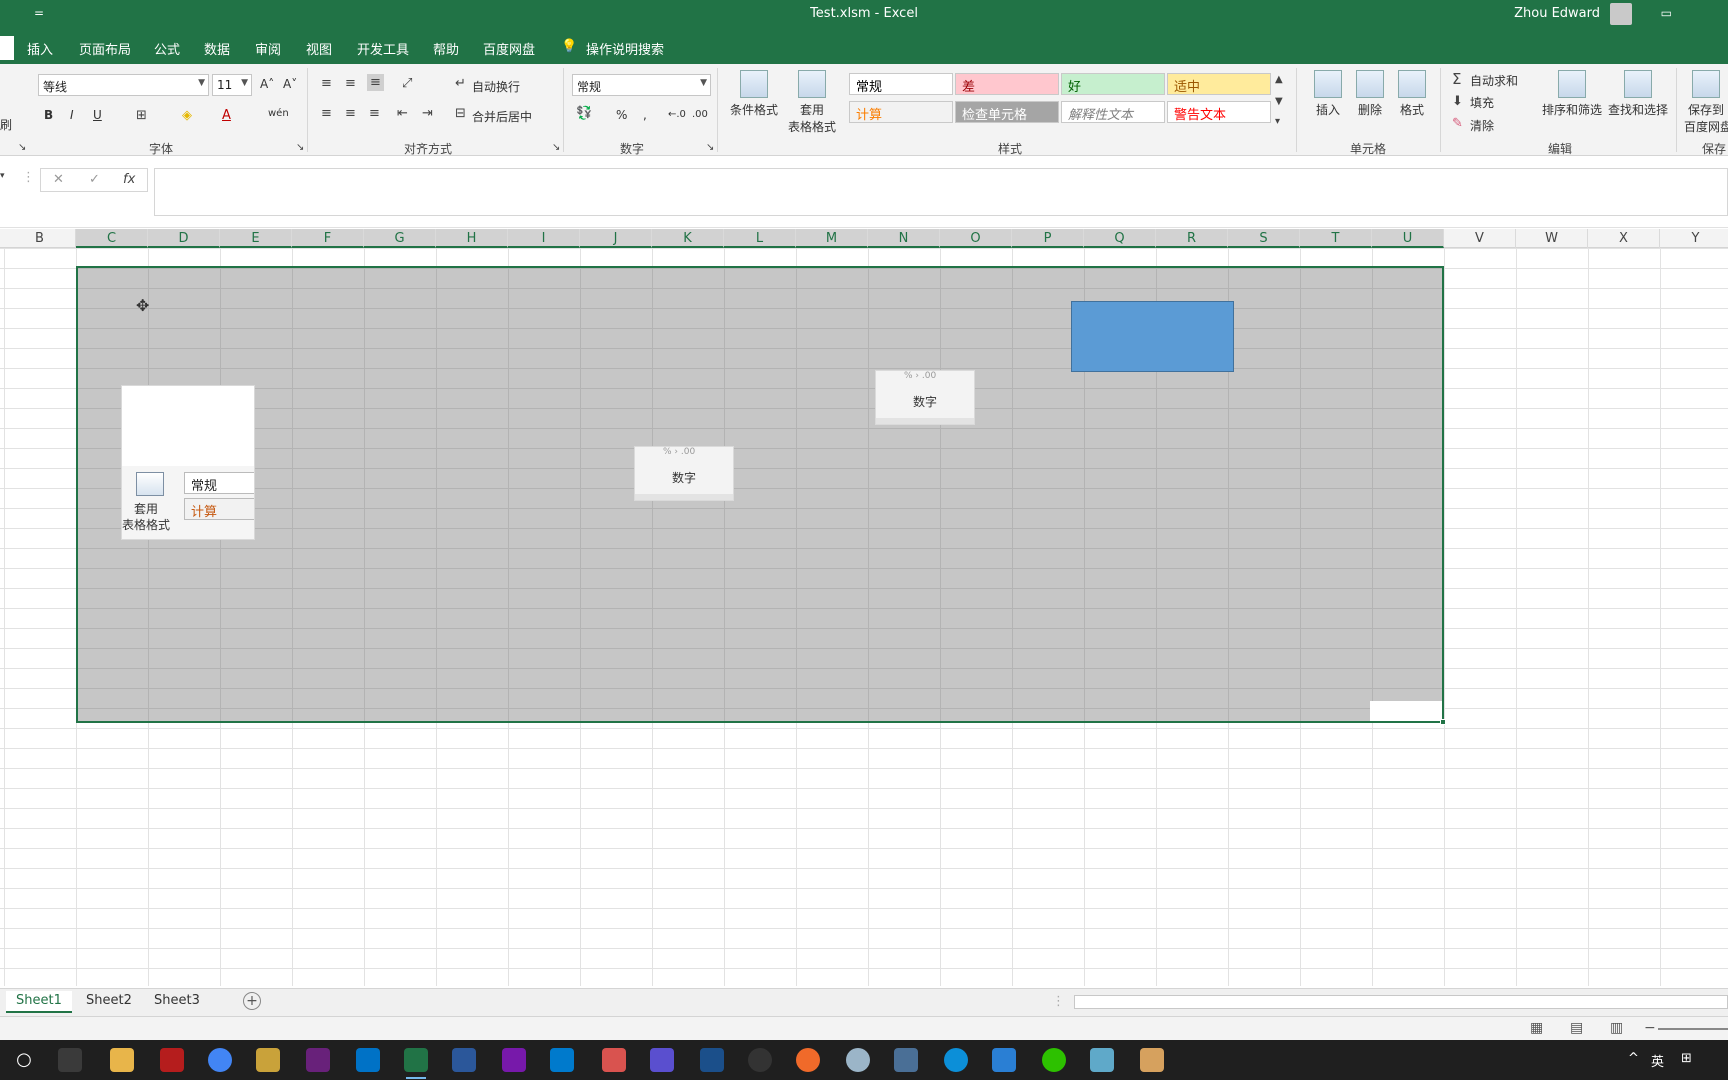  What do you see at coordinates (39, 1002) in the screenshot?
I see `sheet-tab-sheet1: Sheet1` at bounding box center [39, 1002].